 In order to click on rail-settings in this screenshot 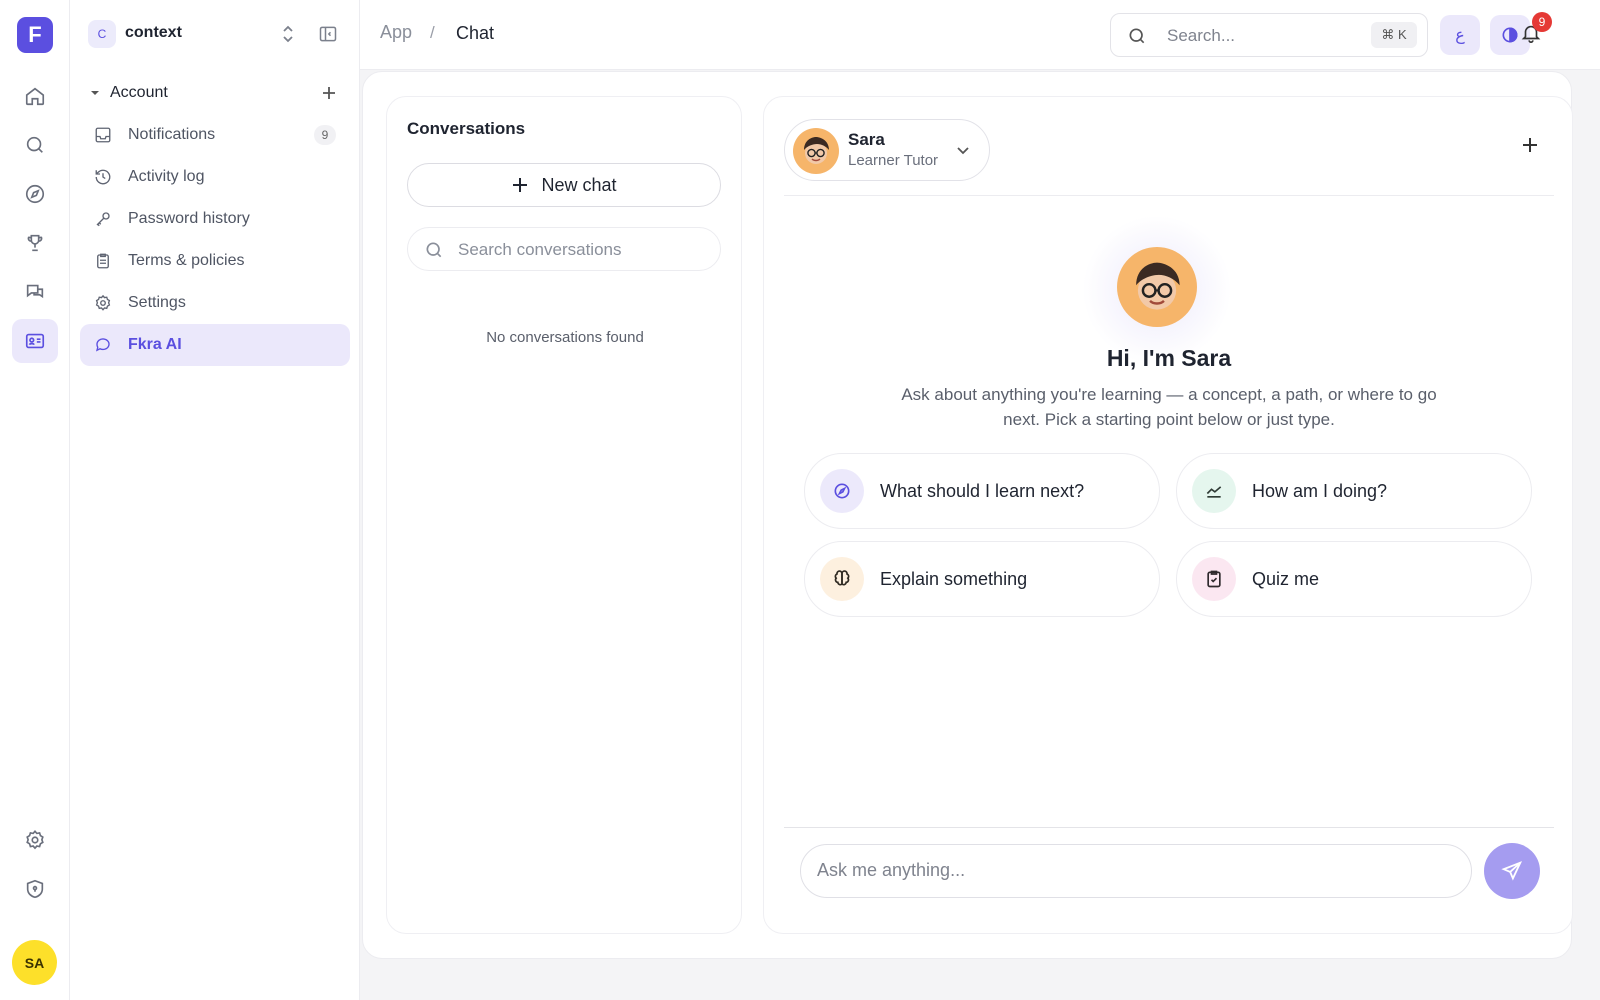, I will do `click(35, 840)`.